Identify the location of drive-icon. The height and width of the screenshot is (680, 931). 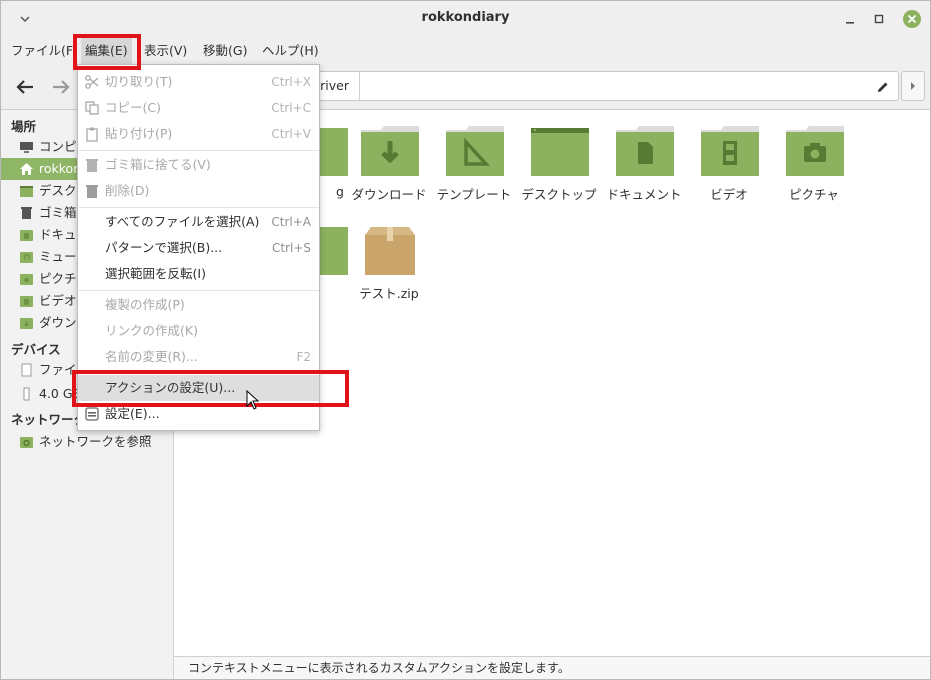
(26, 394).